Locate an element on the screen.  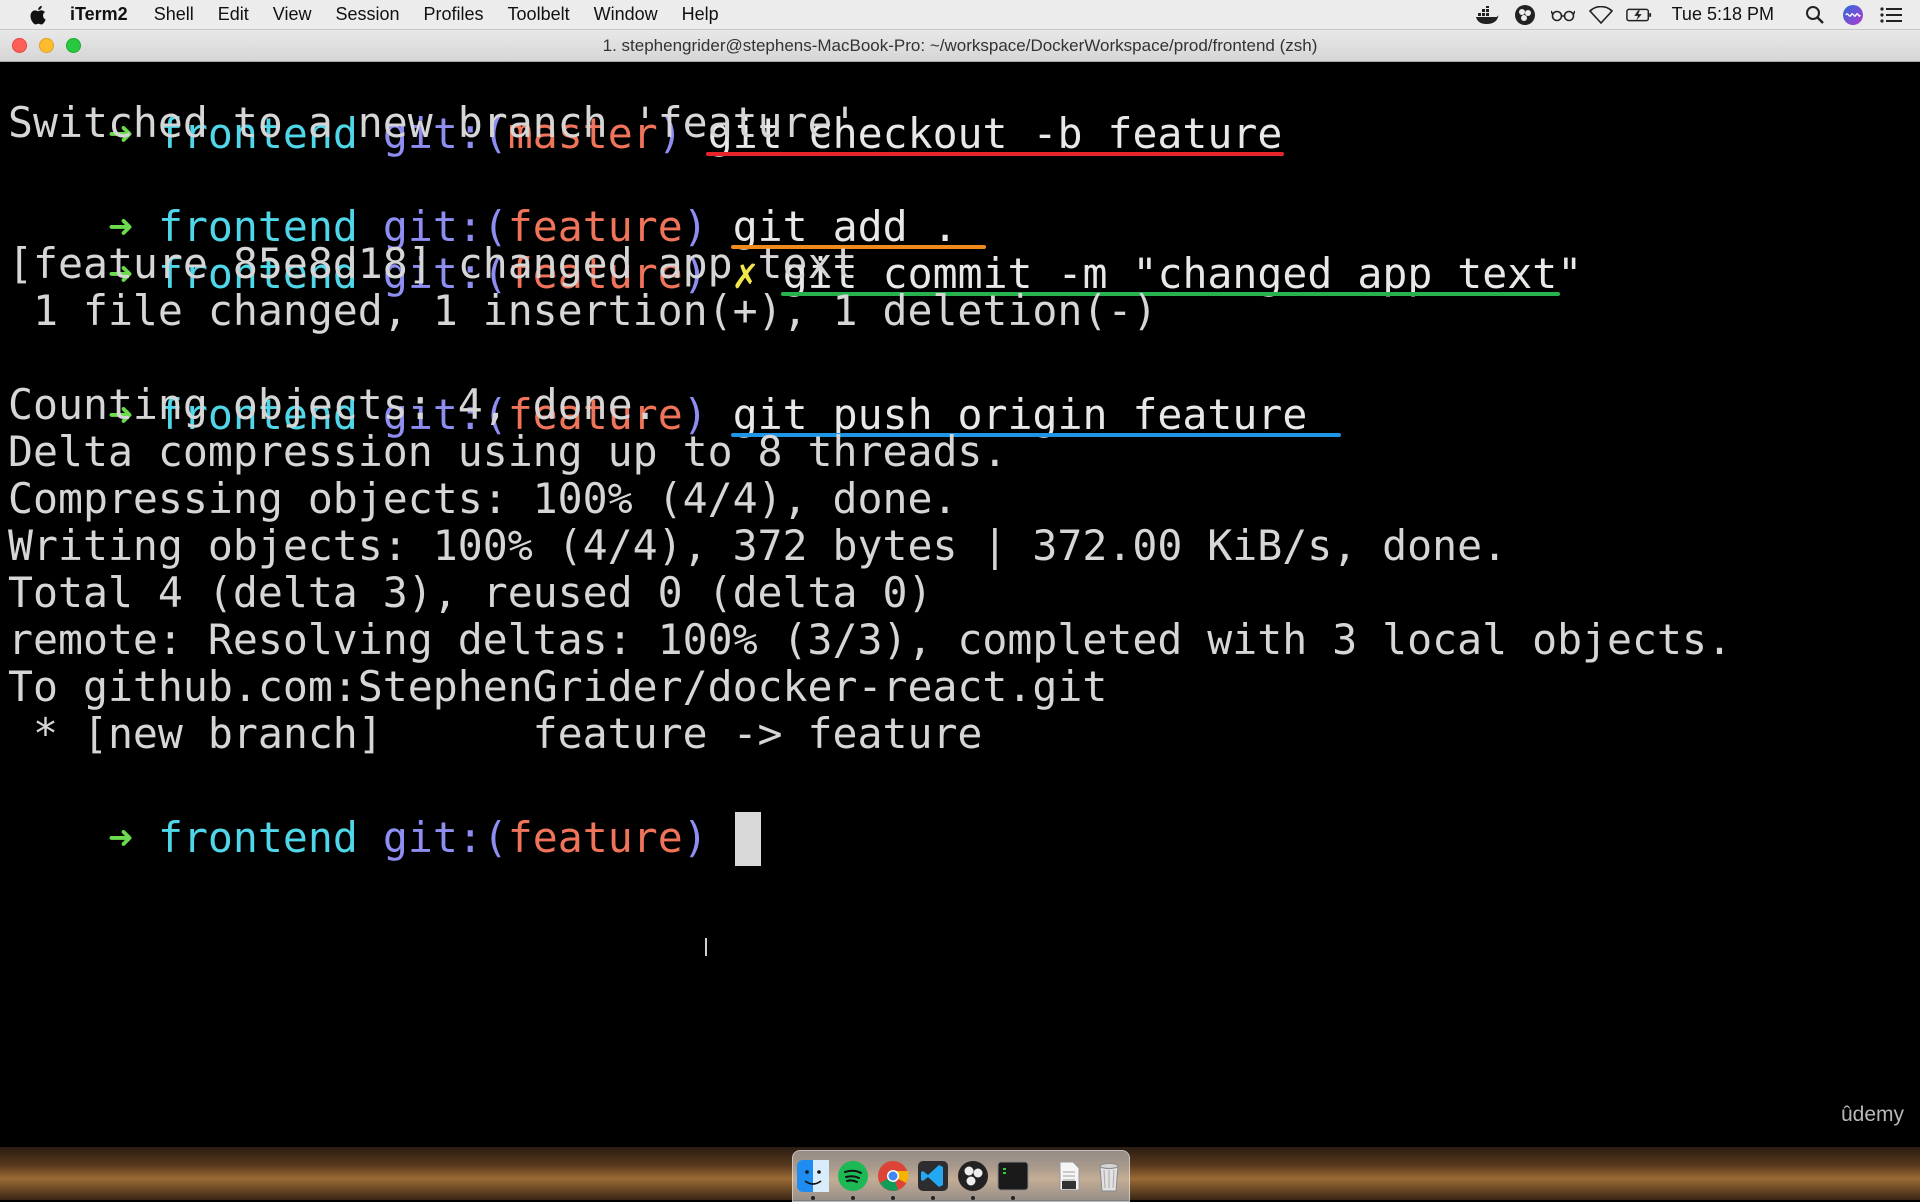
apple-icon is located at coordinates (39, 15).